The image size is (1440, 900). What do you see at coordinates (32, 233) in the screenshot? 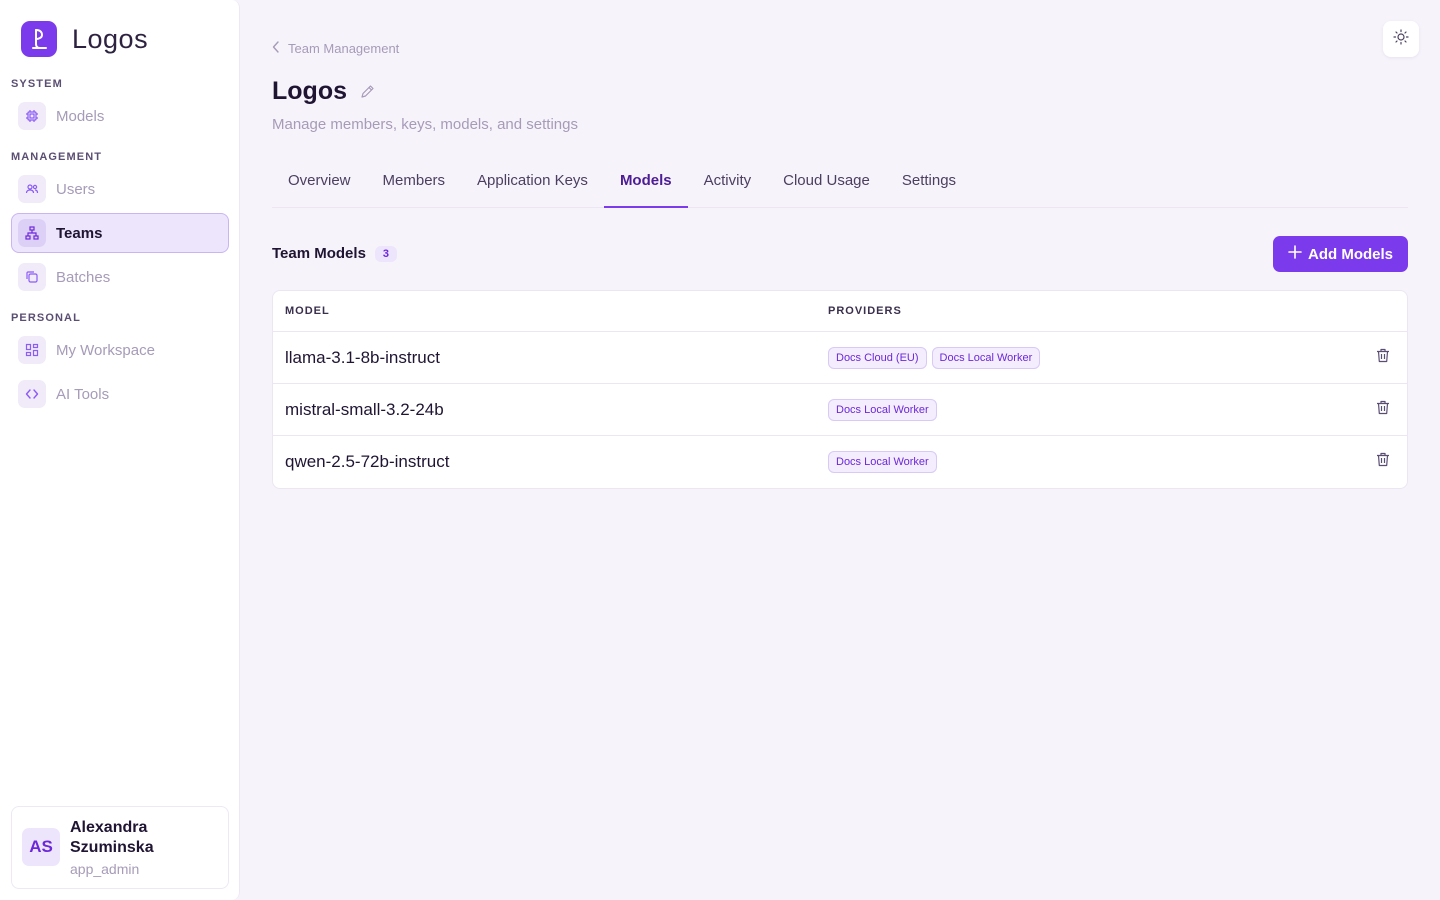
I see `hierarchy-icon` at bounding box center [32, 233].